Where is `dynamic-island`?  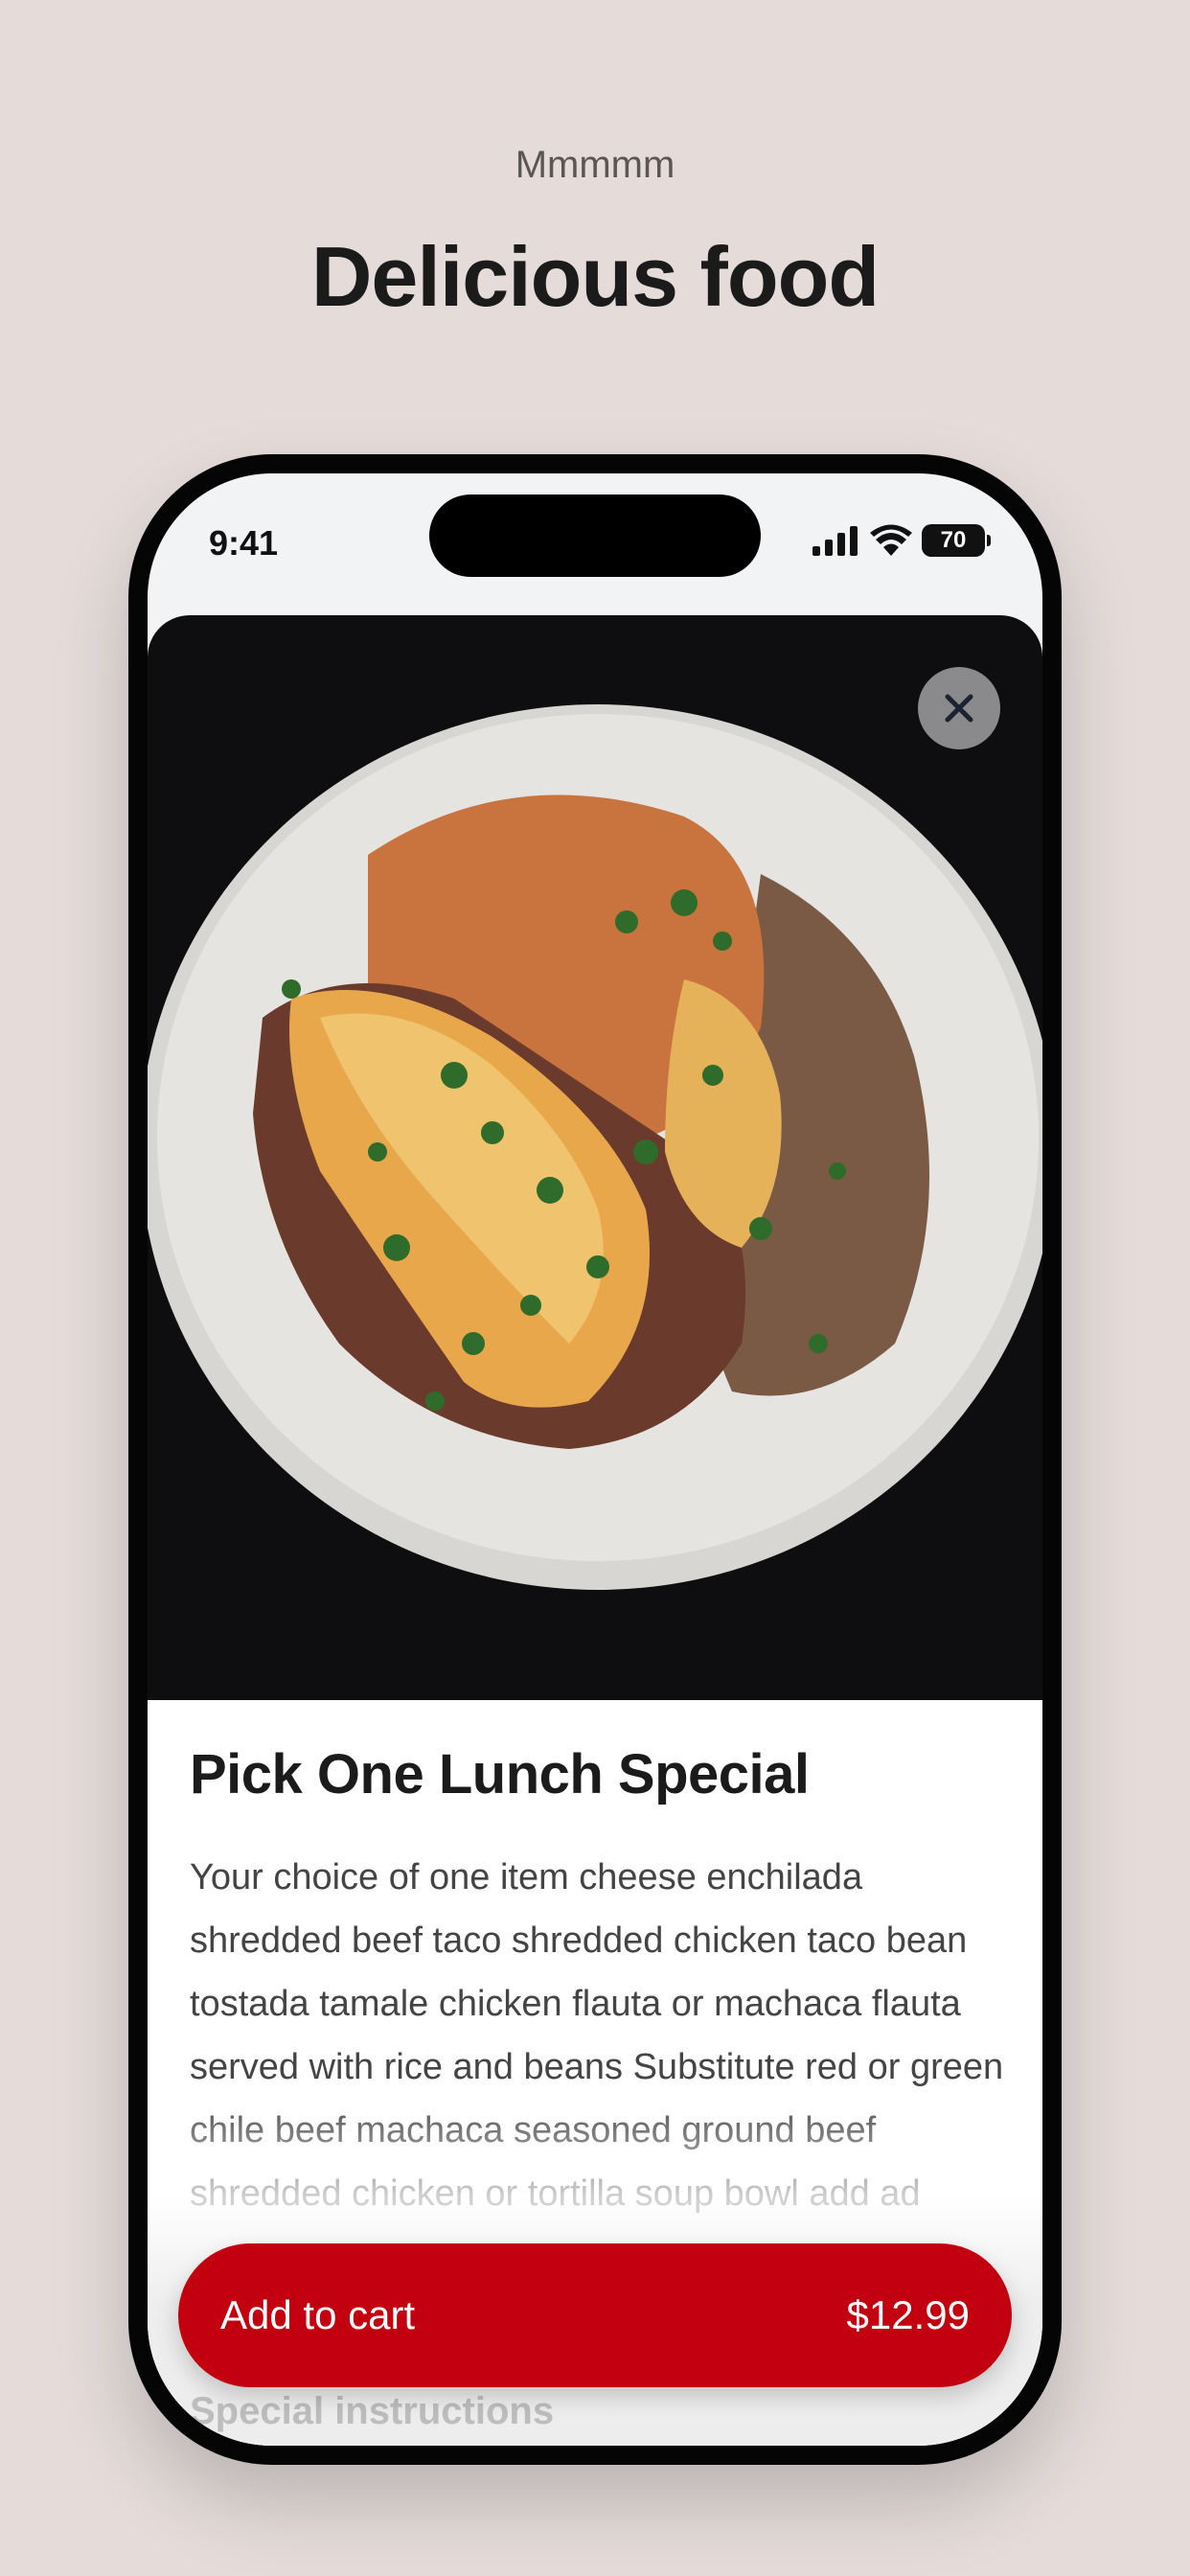 dynamic-island is located at coordinates (595, 535).